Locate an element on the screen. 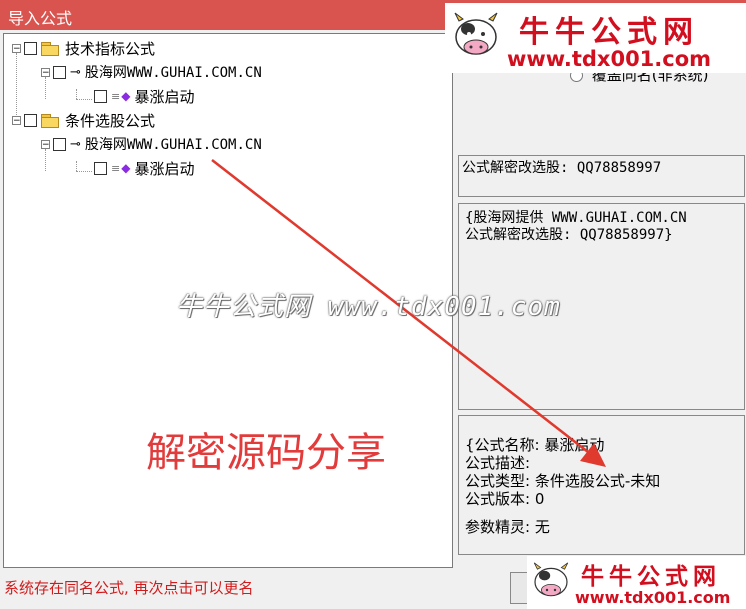  qq-info-box: 公式解密改选股: QQ78858997 is located at coordinates (601, 176).